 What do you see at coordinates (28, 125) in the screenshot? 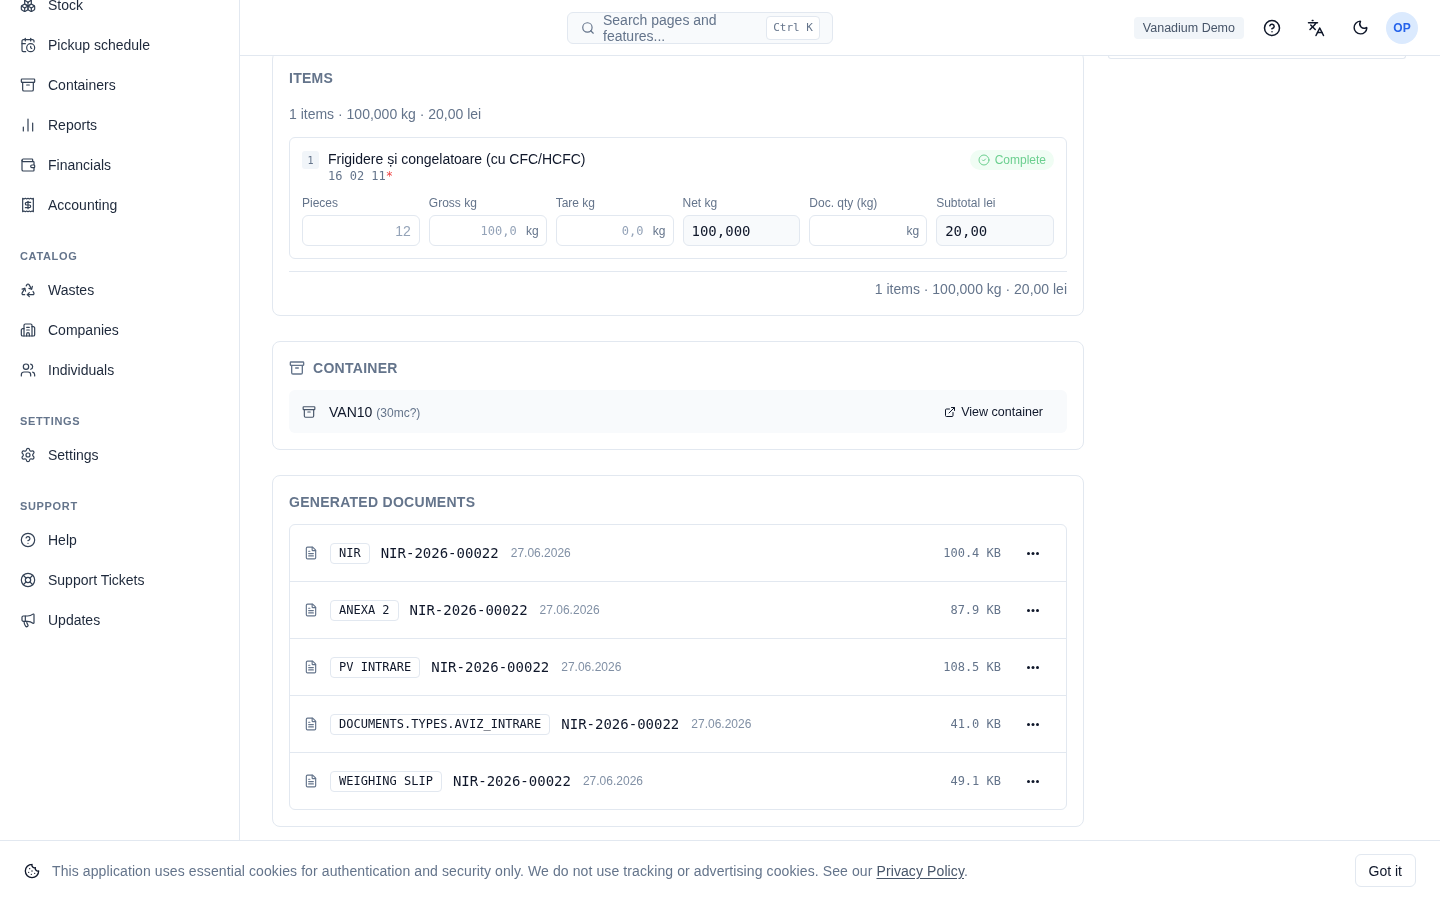
I see `bar-chart-icon` at bounding box center [28, 125].